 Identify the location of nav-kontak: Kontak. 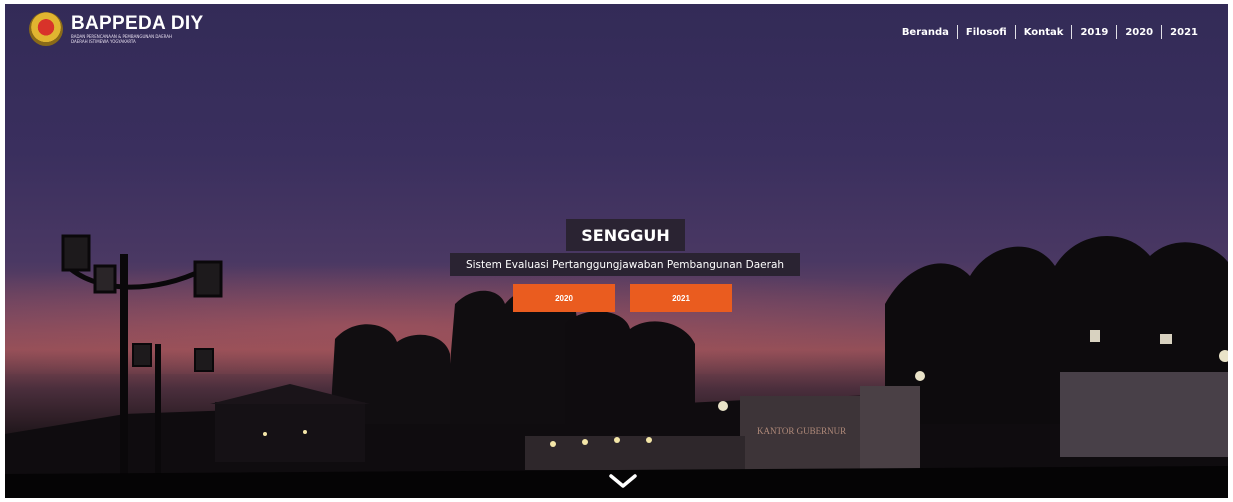
(1044, 32).